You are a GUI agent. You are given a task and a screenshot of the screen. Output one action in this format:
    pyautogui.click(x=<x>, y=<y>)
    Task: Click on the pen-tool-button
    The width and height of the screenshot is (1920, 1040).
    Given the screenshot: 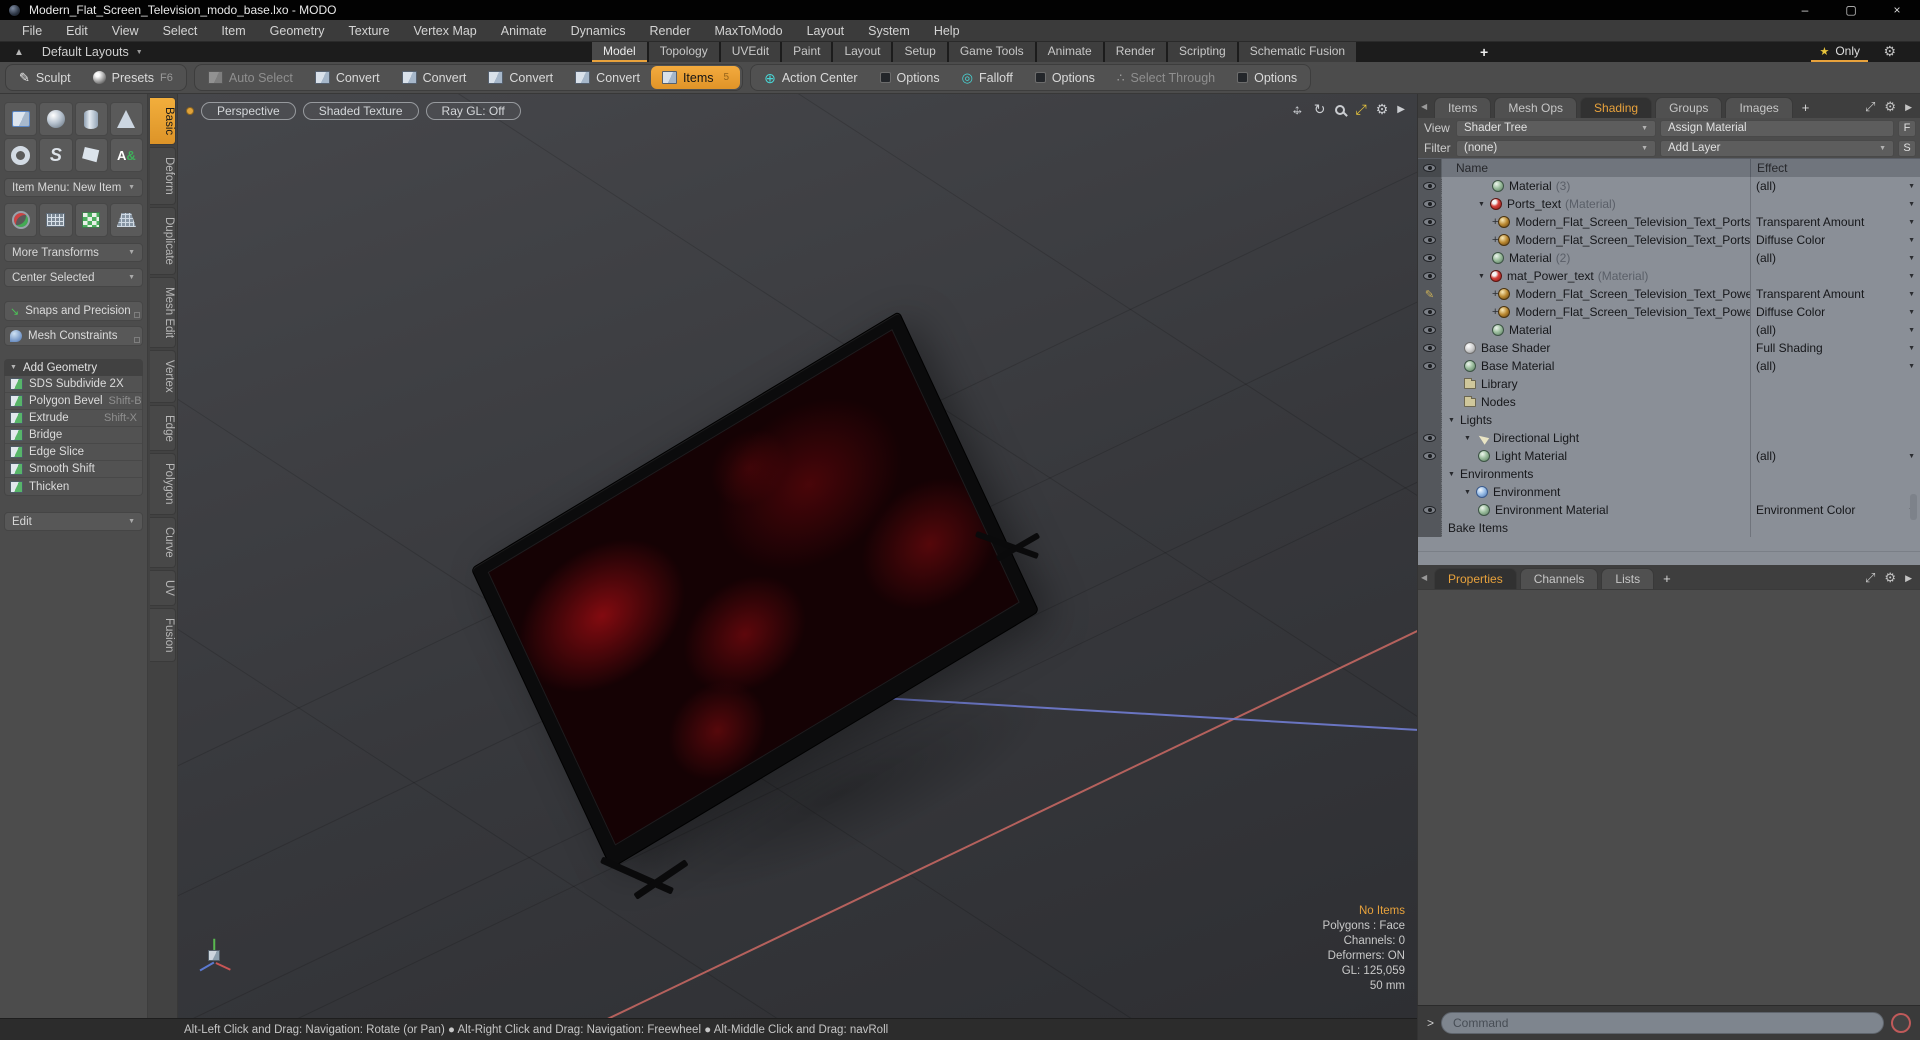 What is the action you would take?
    pyautogui.click(x=91, y=155)
    